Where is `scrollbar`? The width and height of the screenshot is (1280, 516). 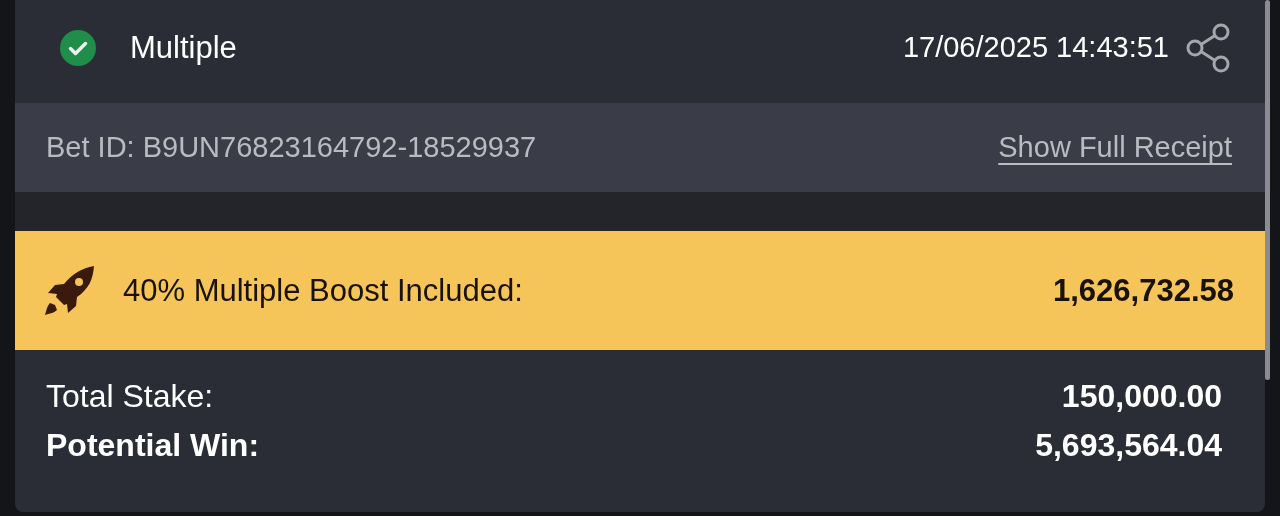 scrollbar is located at coordinates (1267, 190).